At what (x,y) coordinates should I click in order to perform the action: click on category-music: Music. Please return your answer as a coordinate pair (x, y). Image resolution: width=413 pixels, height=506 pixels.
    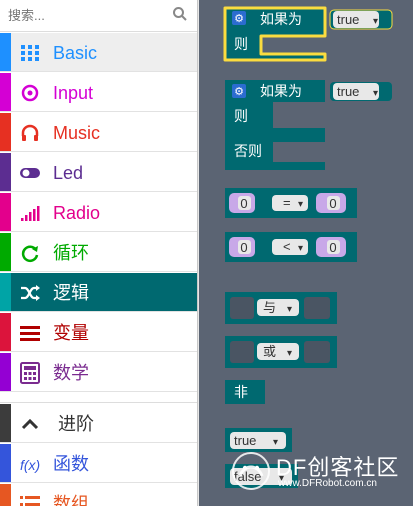
    Looking at the image, I should click on (98, 132).